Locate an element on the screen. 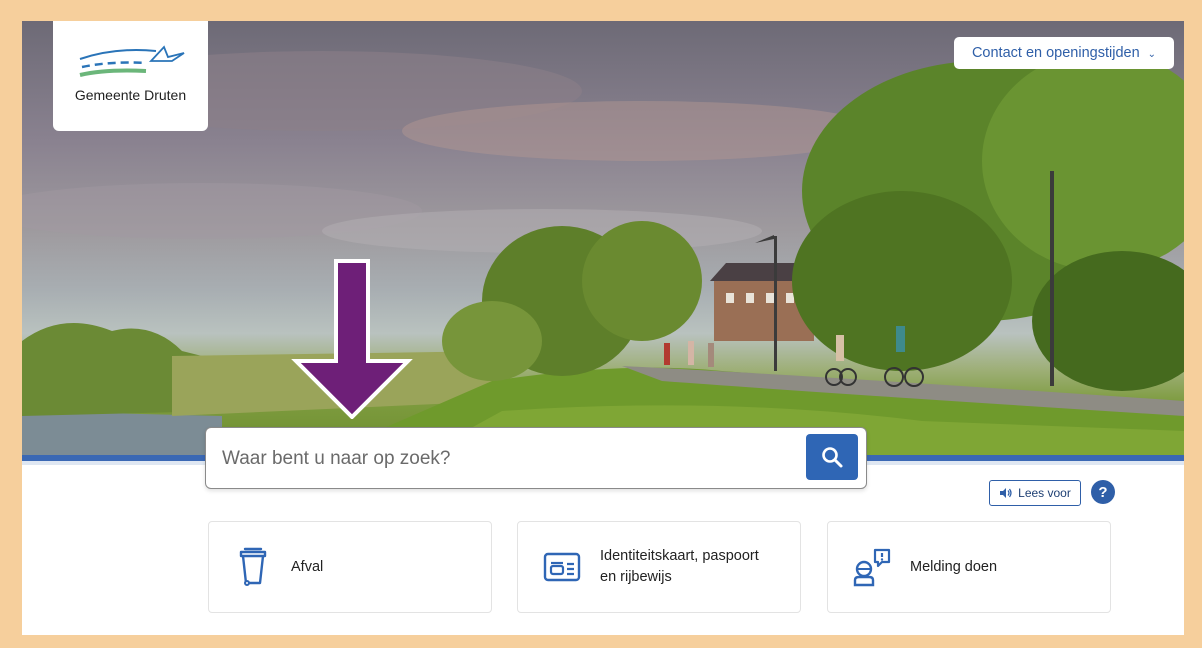 The height and width of the screenshot is (648, 1202). annotation-arrow-icon is located at coordinates (352, 339).